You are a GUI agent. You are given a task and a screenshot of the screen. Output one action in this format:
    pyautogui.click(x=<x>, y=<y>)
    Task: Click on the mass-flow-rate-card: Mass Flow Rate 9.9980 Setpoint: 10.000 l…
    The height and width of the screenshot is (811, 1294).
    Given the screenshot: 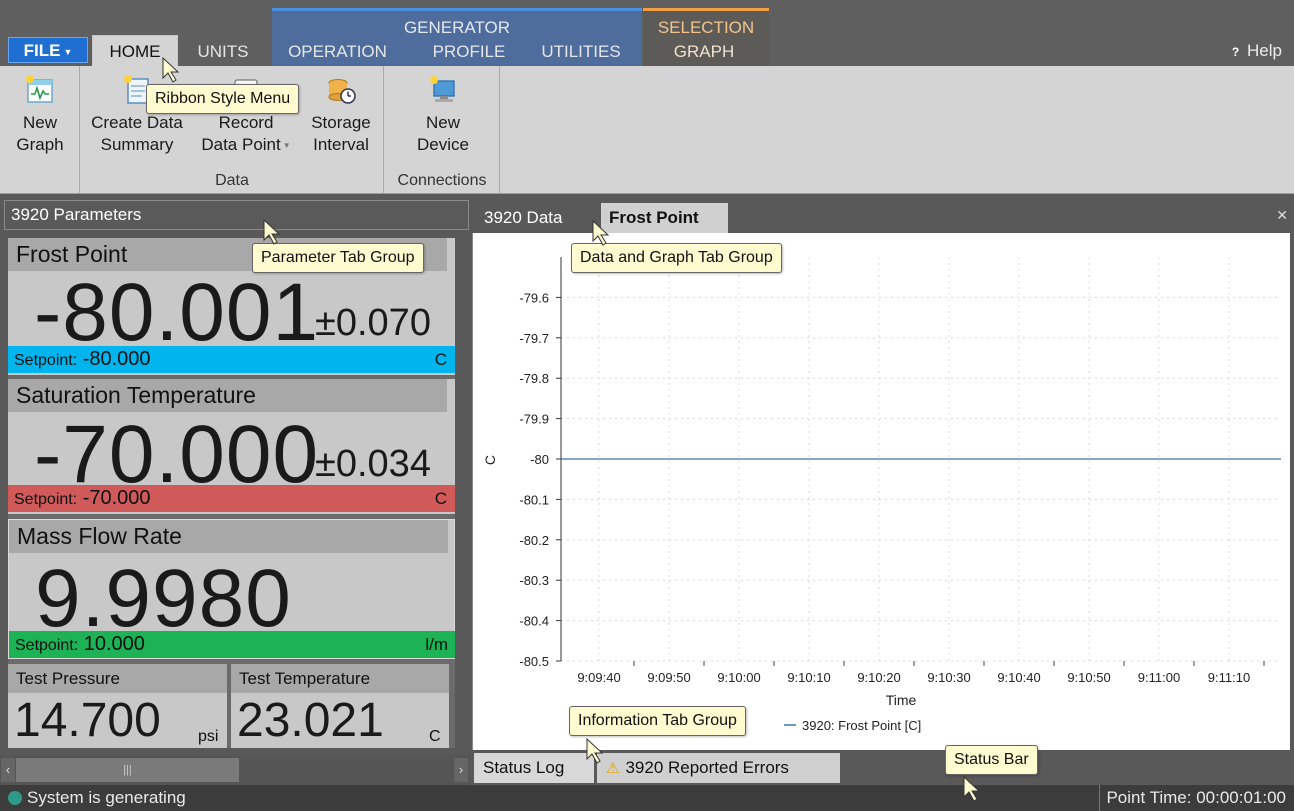 What is the action you would take?
    pyautogui.click(x=231, y=589)
    